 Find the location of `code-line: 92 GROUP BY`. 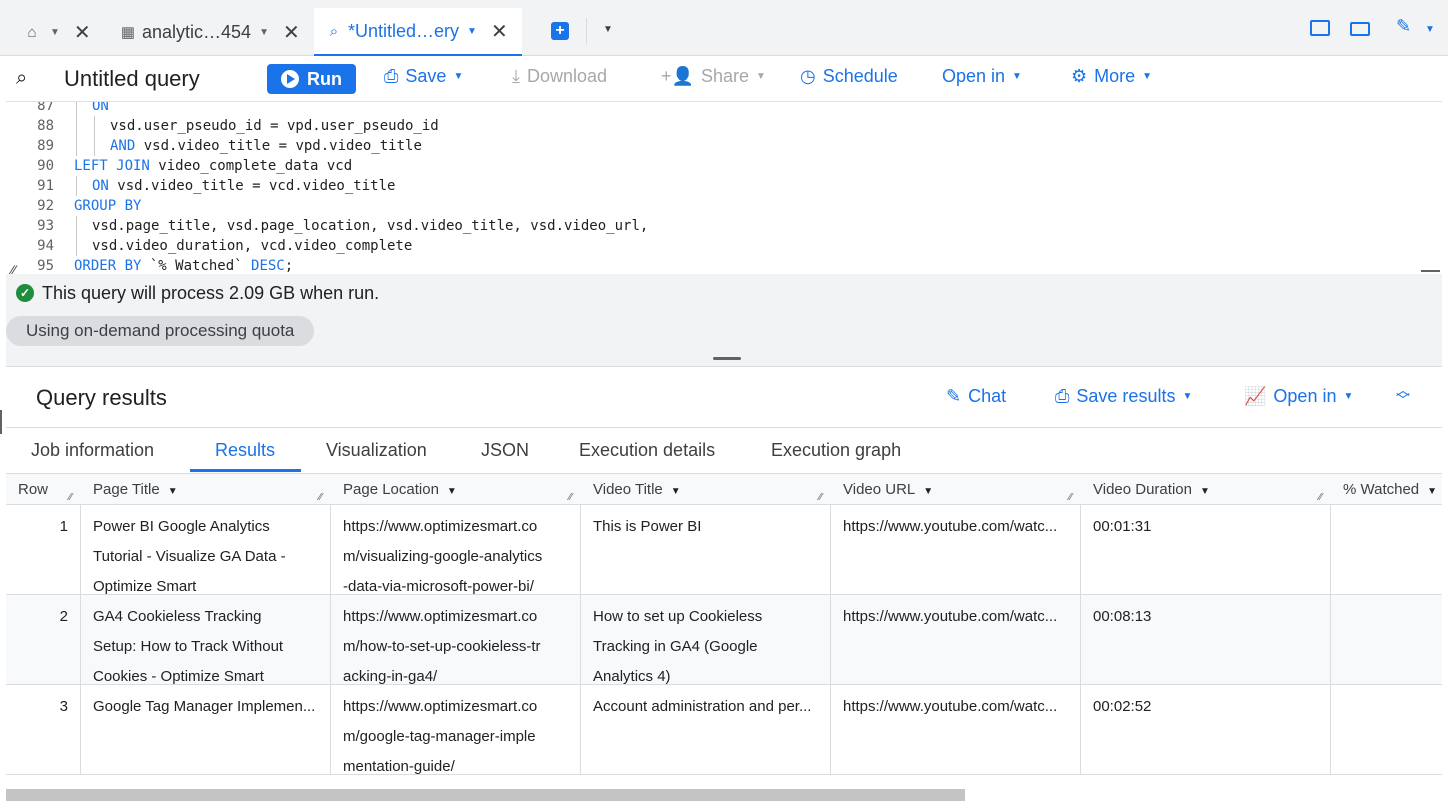

code-line: 92 GROUP BY is located at coordinates (706, 206).